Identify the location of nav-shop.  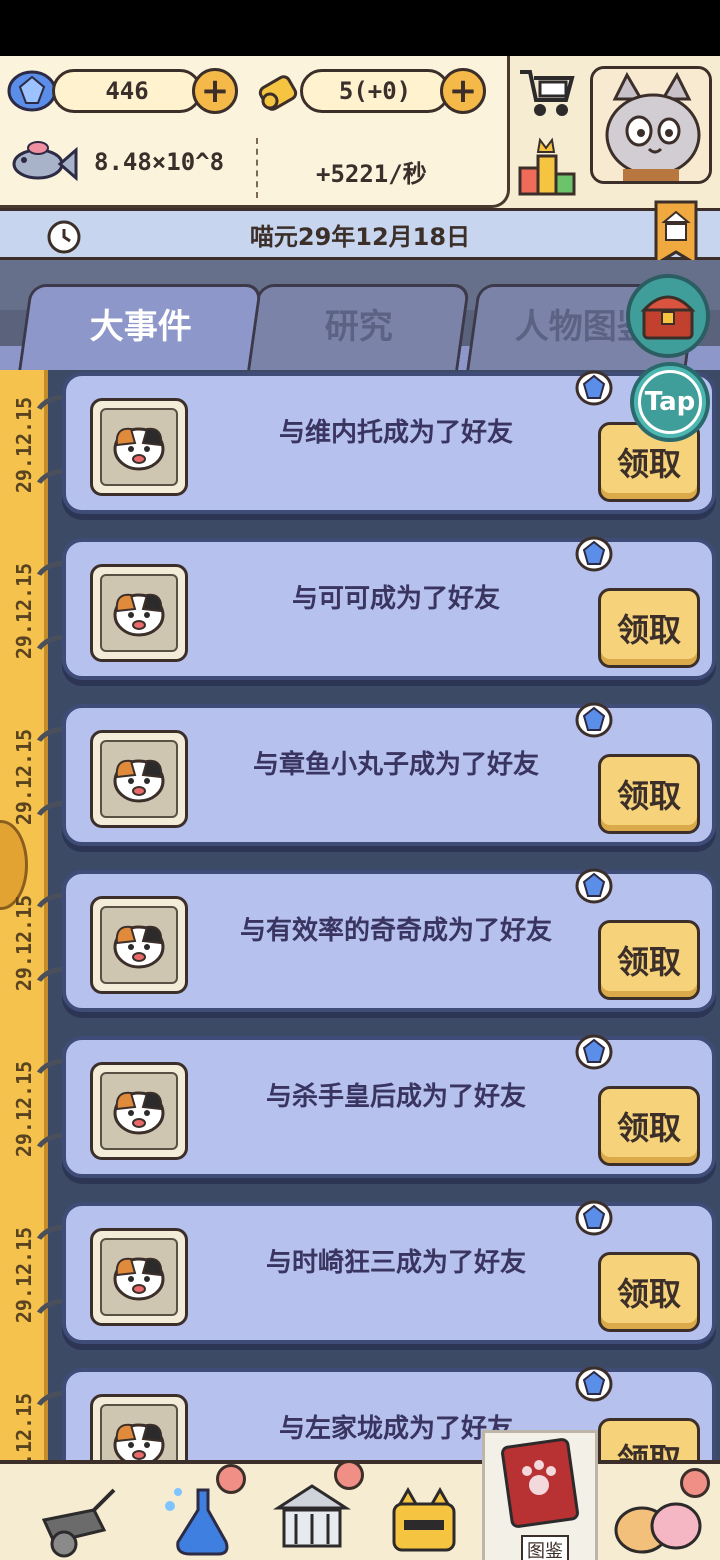
(424, 1519).